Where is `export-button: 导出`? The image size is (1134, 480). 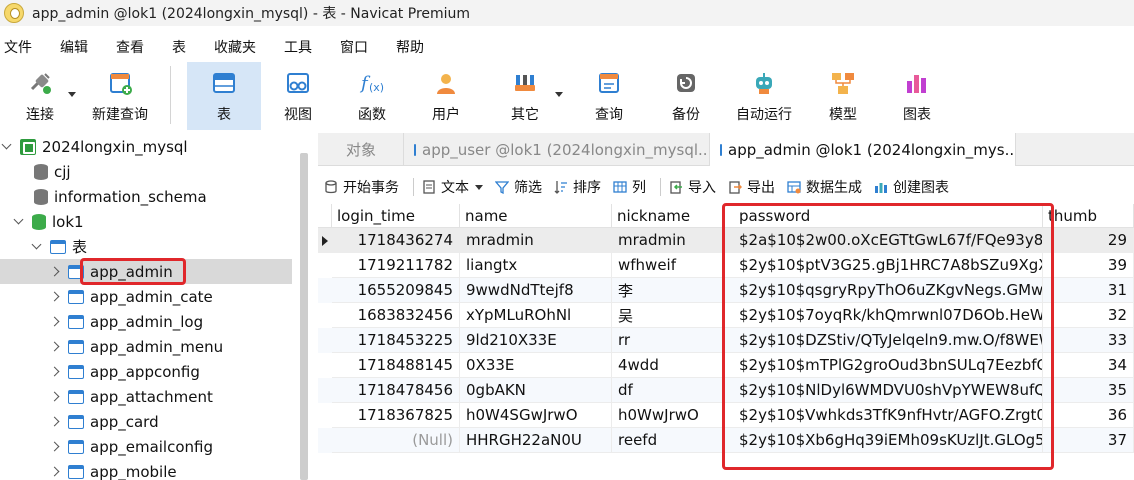
export-button: 导出 is located at coordinates (751, 187).